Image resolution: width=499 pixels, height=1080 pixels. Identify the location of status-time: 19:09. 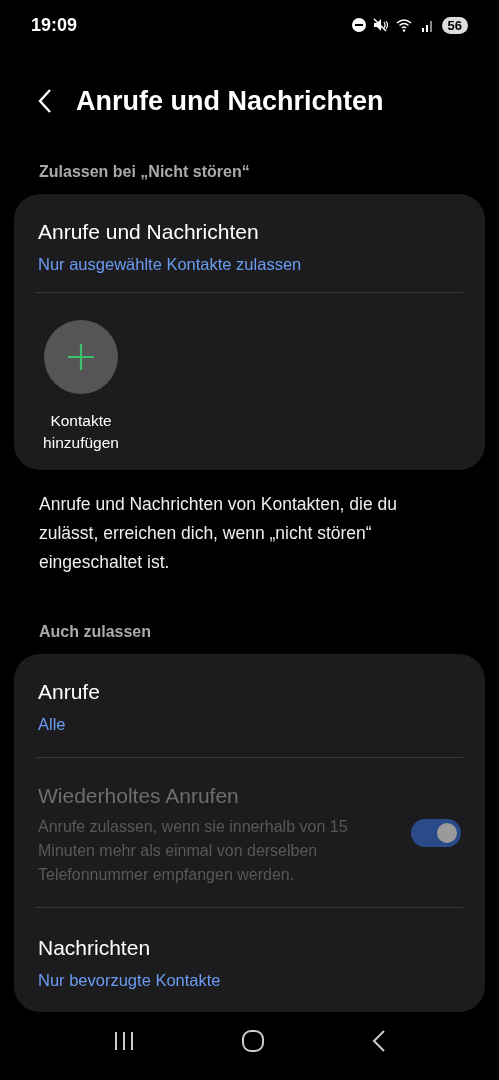
(54, 25).